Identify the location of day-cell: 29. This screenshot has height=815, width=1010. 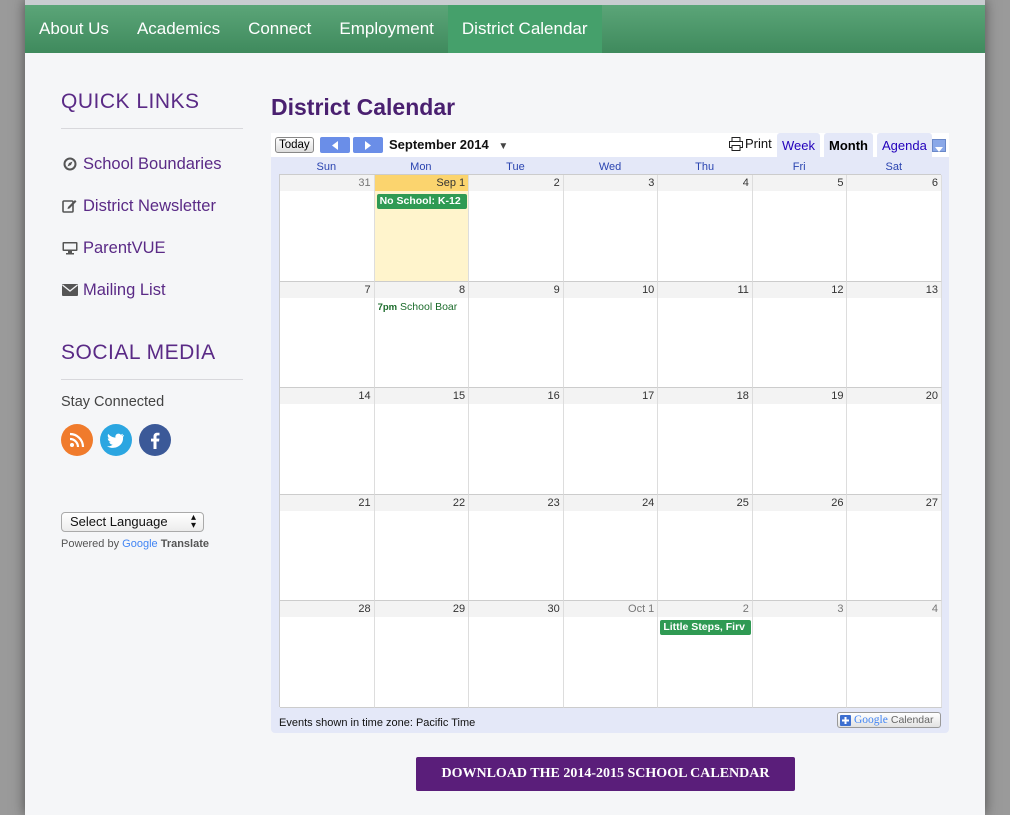
(422, 654).